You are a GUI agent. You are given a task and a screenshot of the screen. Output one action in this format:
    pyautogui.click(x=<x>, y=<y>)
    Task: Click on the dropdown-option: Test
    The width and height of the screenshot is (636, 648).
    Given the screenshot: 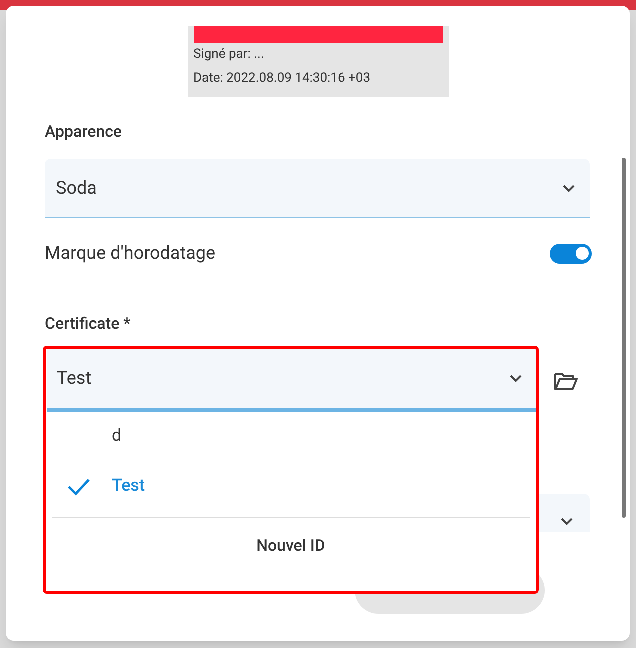 What is the action you would take?
    pyautogui.click(x=291, y=487)
    